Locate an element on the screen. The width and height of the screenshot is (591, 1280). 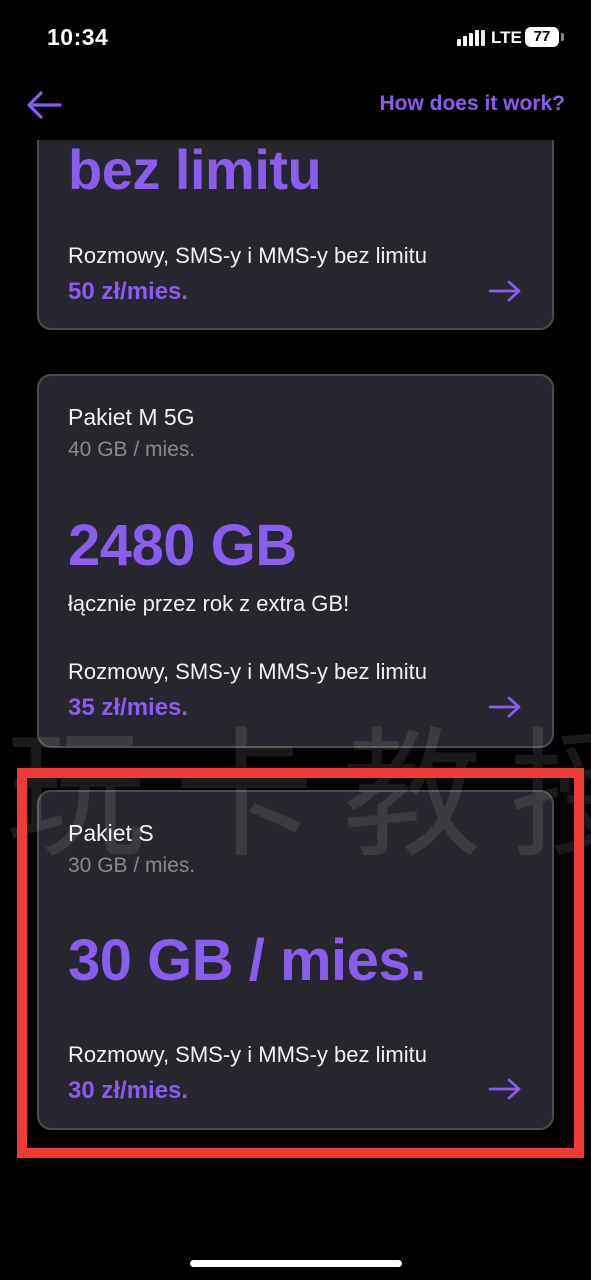
plan-headline: bez limitu is located at coordinates (195, 170).